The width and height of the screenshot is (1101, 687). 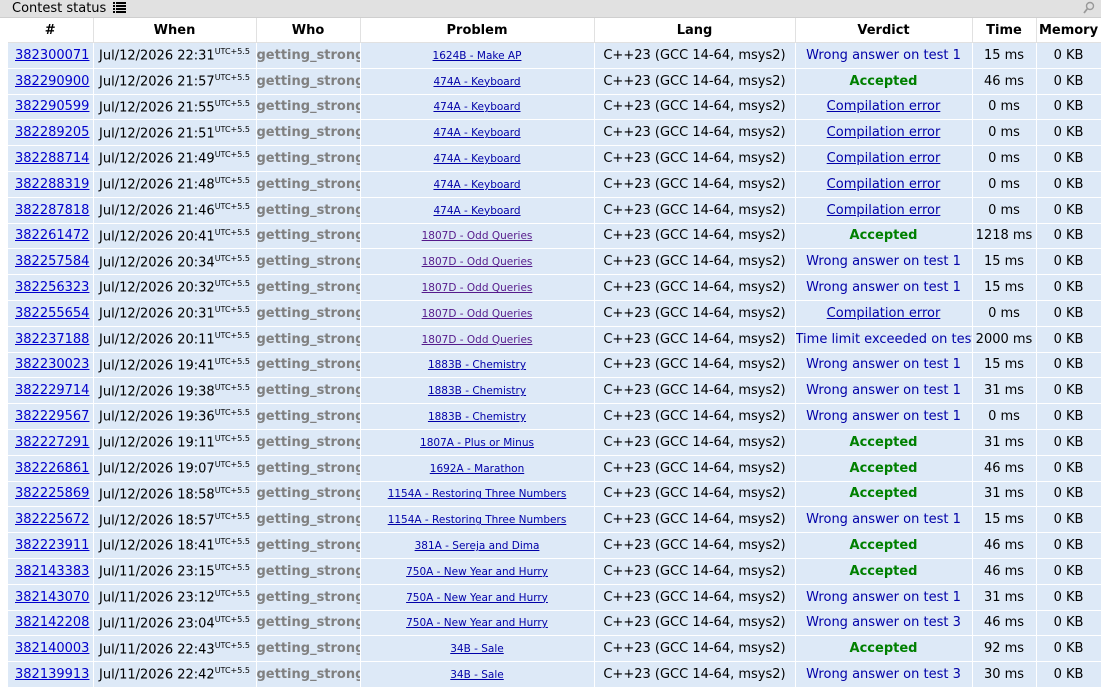 What do you see at coordinates (157, 443) in the screenshot?
I see `submission-time: Jul/12/2026 19:11` at bounding box center [157, 443].